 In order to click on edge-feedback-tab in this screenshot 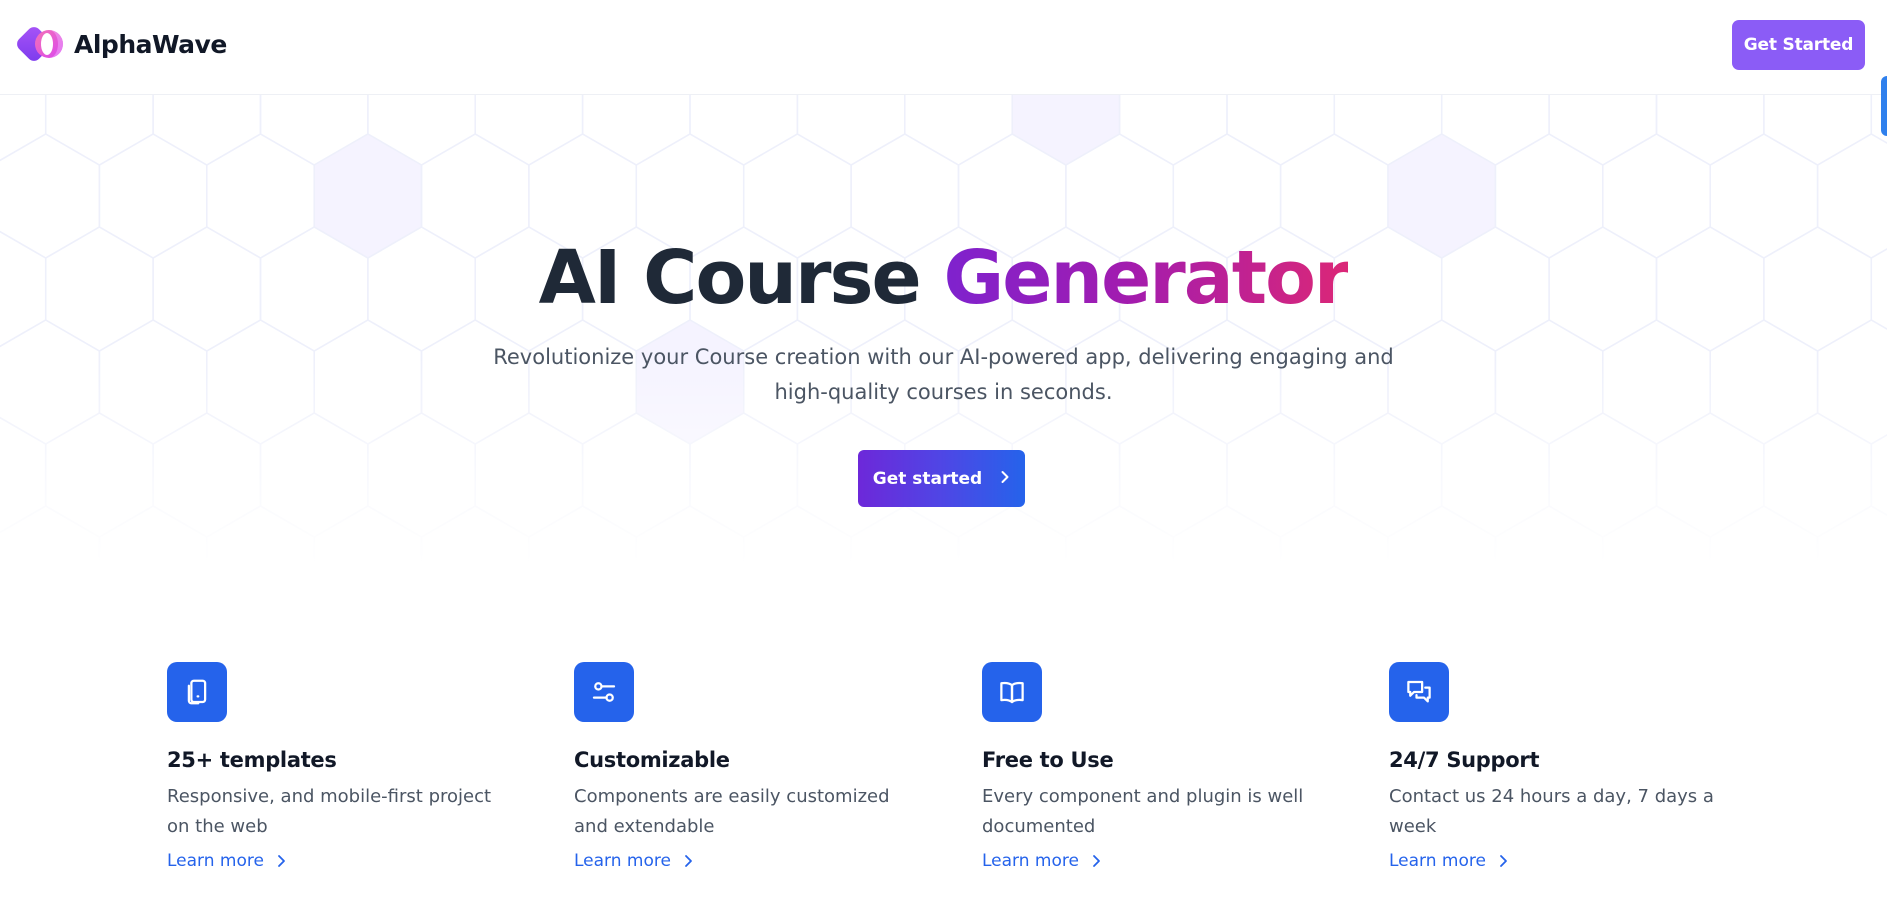, I will do `click(1884, 106)`.